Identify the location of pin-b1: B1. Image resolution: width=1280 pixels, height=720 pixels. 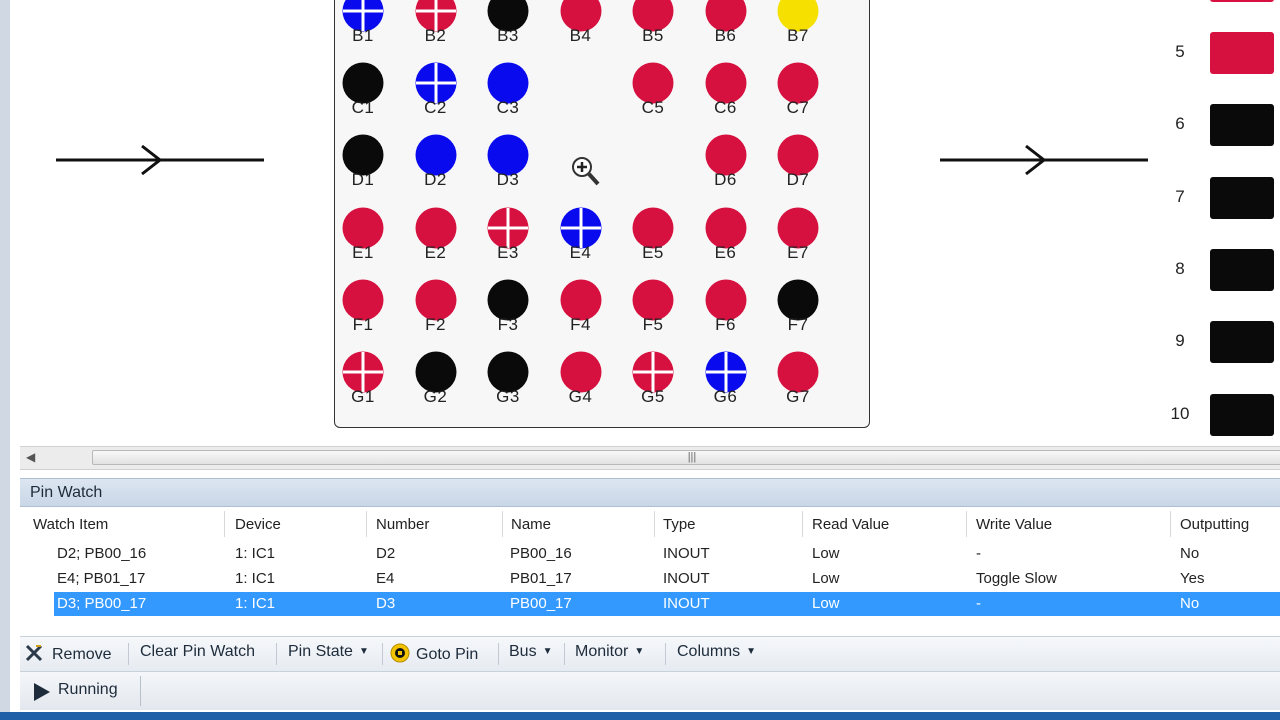
(363, 30).